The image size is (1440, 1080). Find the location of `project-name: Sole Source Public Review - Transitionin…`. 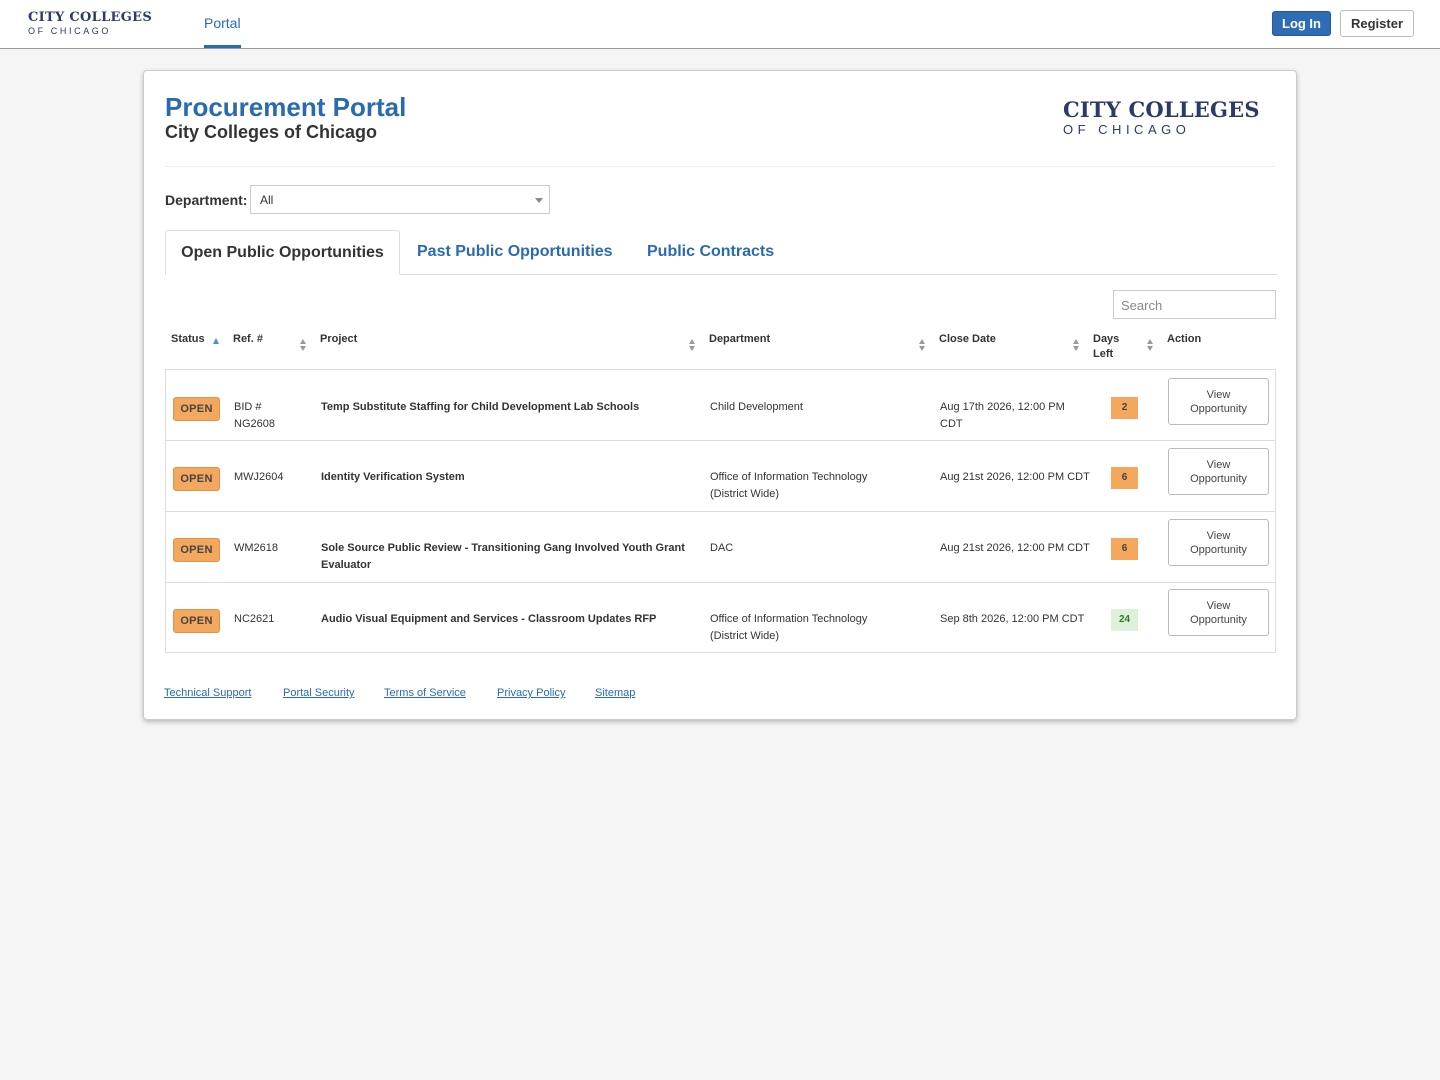

project-name: Sole Source Public Review - Transitionin… is located at coordinates (503, 556).